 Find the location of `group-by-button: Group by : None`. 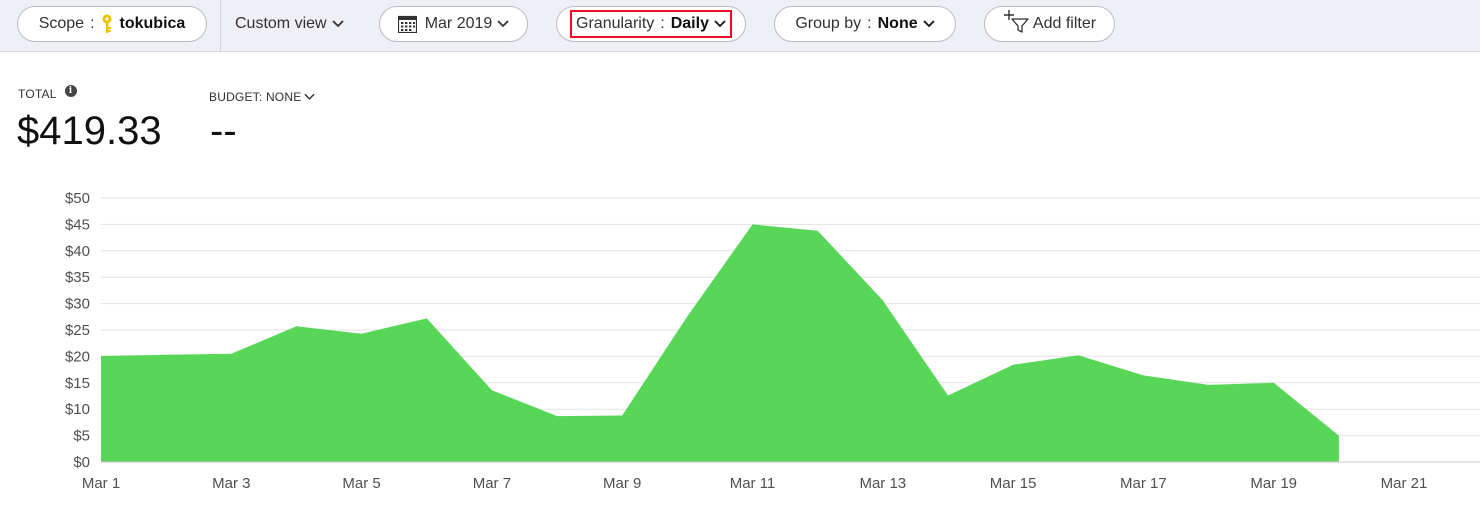

group-by-button: Group by : None is located at coordinates (865, 24).